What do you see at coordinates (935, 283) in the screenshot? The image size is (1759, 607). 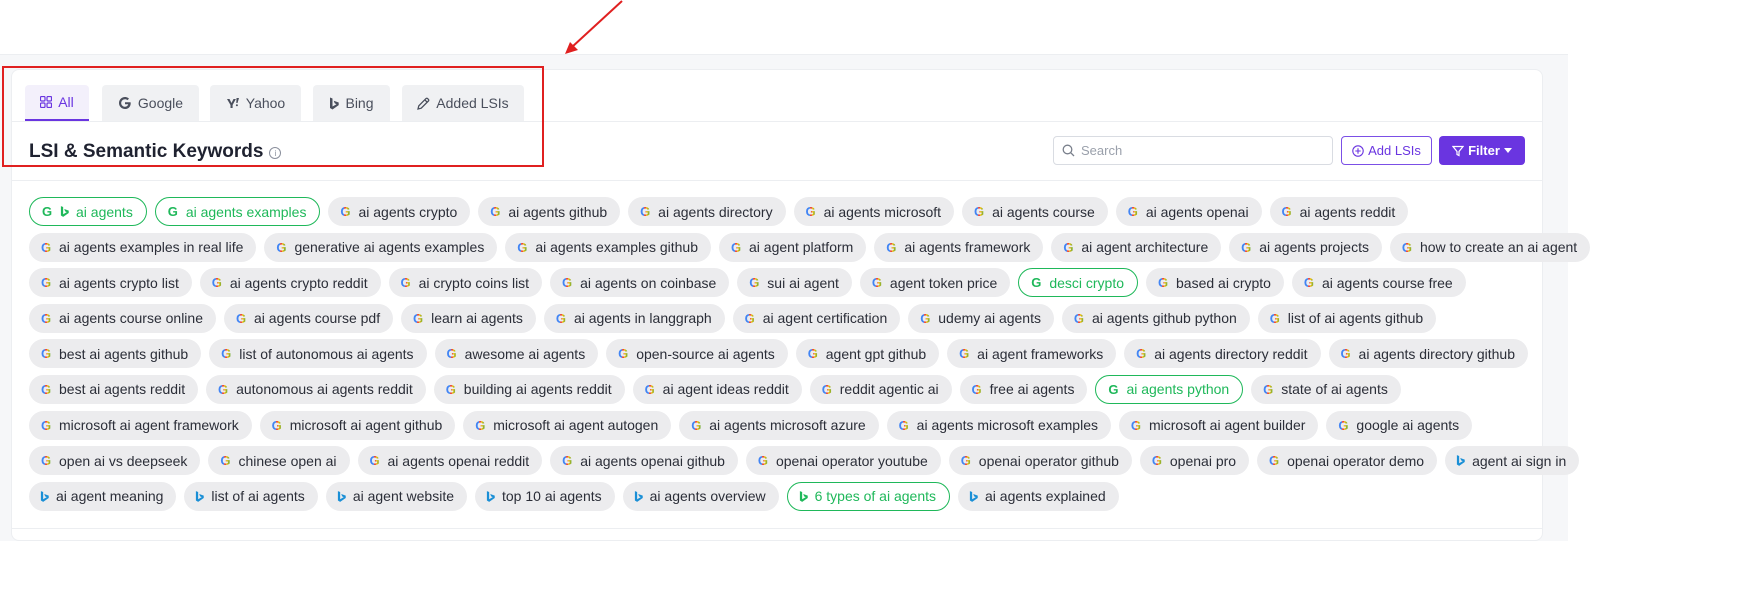 I see `keyword-chip: Gagent token price` at bounding box center [935, 283].